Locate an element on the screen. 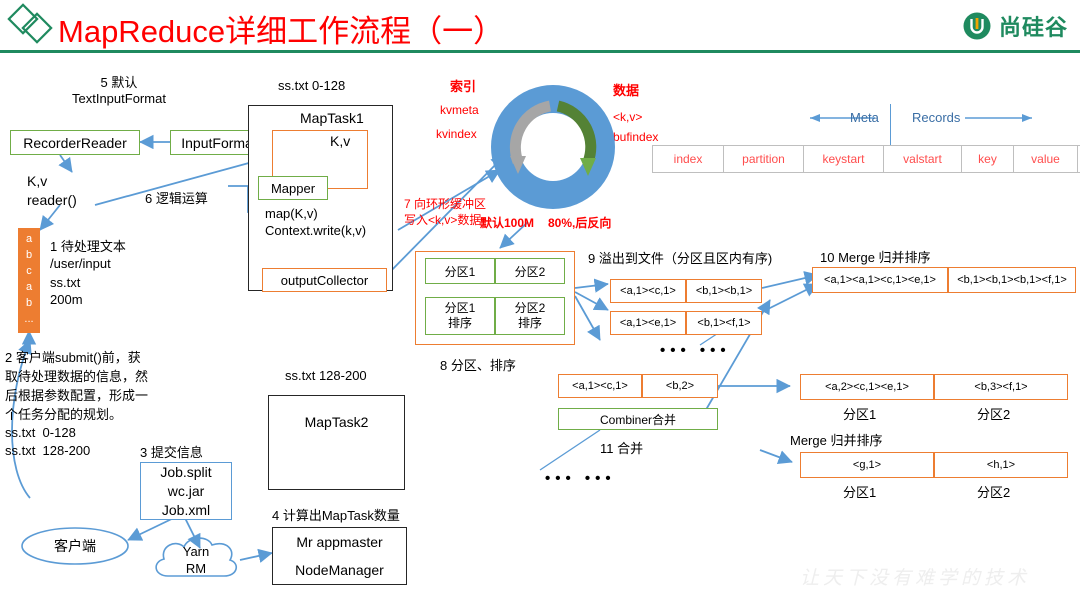 The image size is (1080, 608). step5-label: 5 默认 TextInputFormat is located at coordinates (119, 90).